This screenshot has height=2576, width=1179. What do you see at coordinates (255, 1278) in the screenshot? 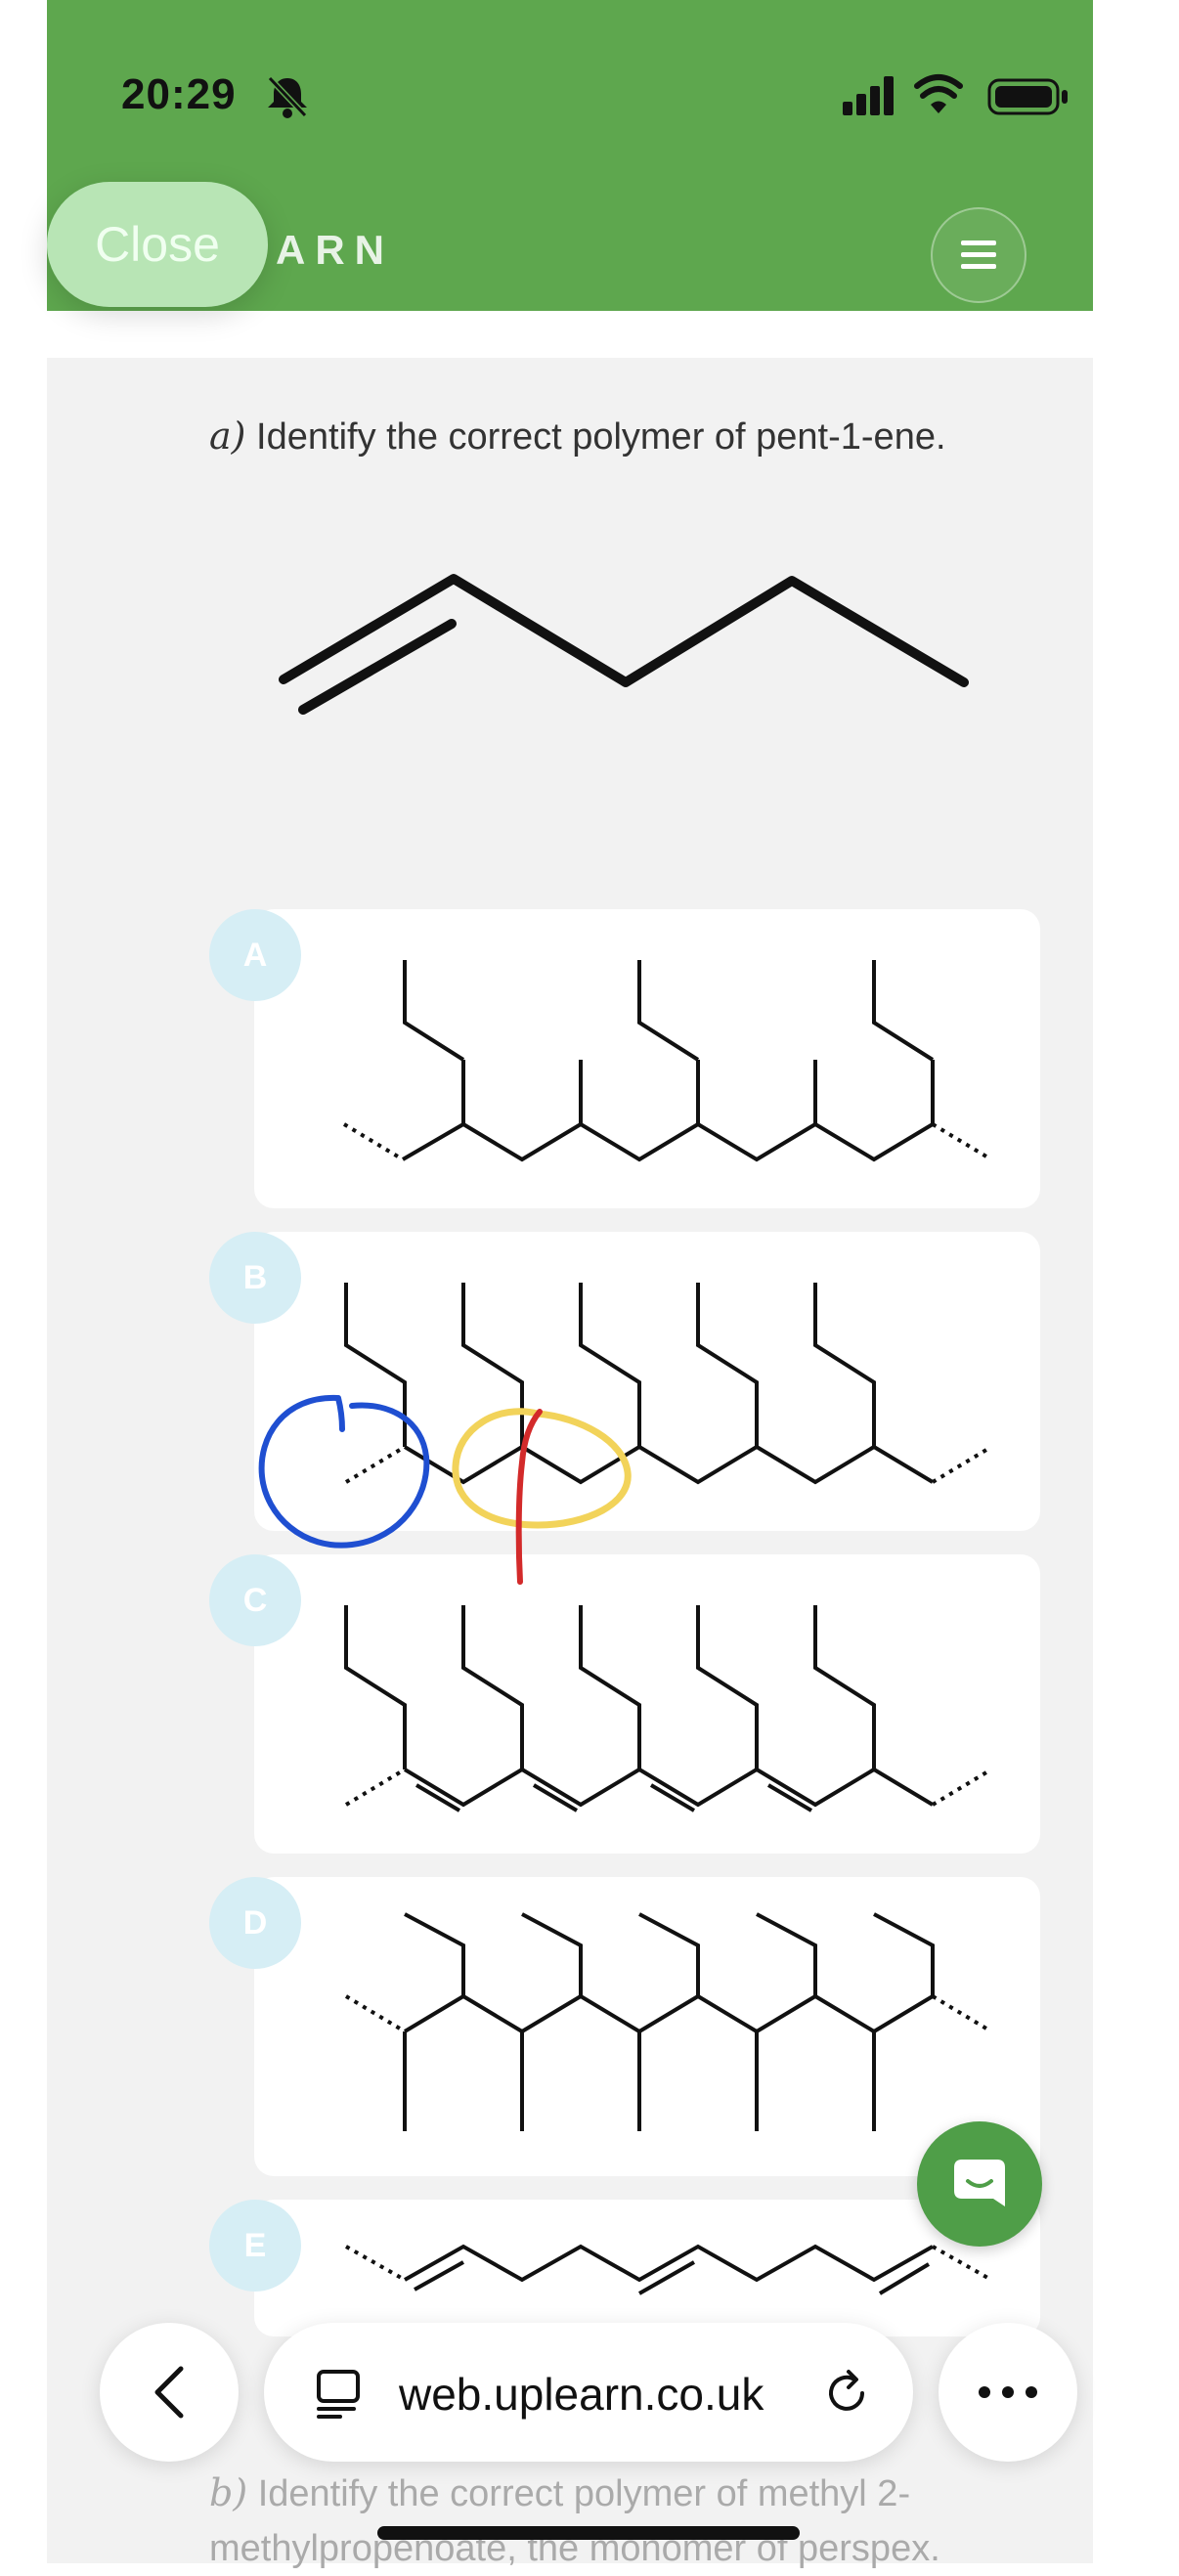
I see `option-badge-b: B` at bounding box center [255, 1278].